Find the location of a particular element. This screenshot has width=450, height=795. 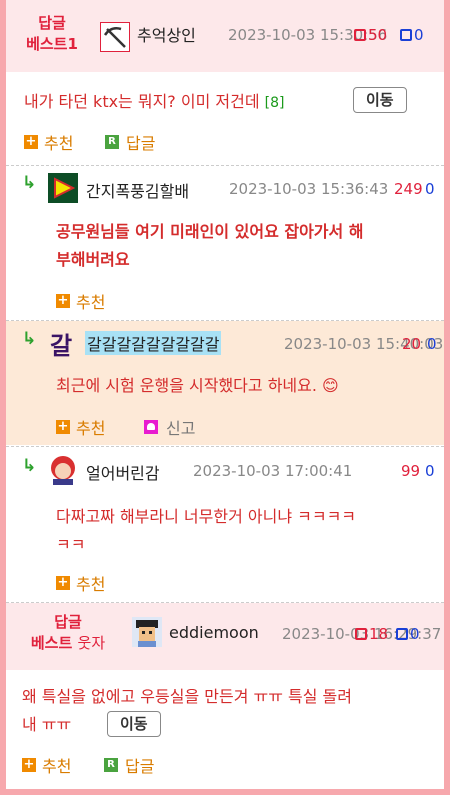

best-badge: 답글 베스트1 is located at coordinates (52, 34).